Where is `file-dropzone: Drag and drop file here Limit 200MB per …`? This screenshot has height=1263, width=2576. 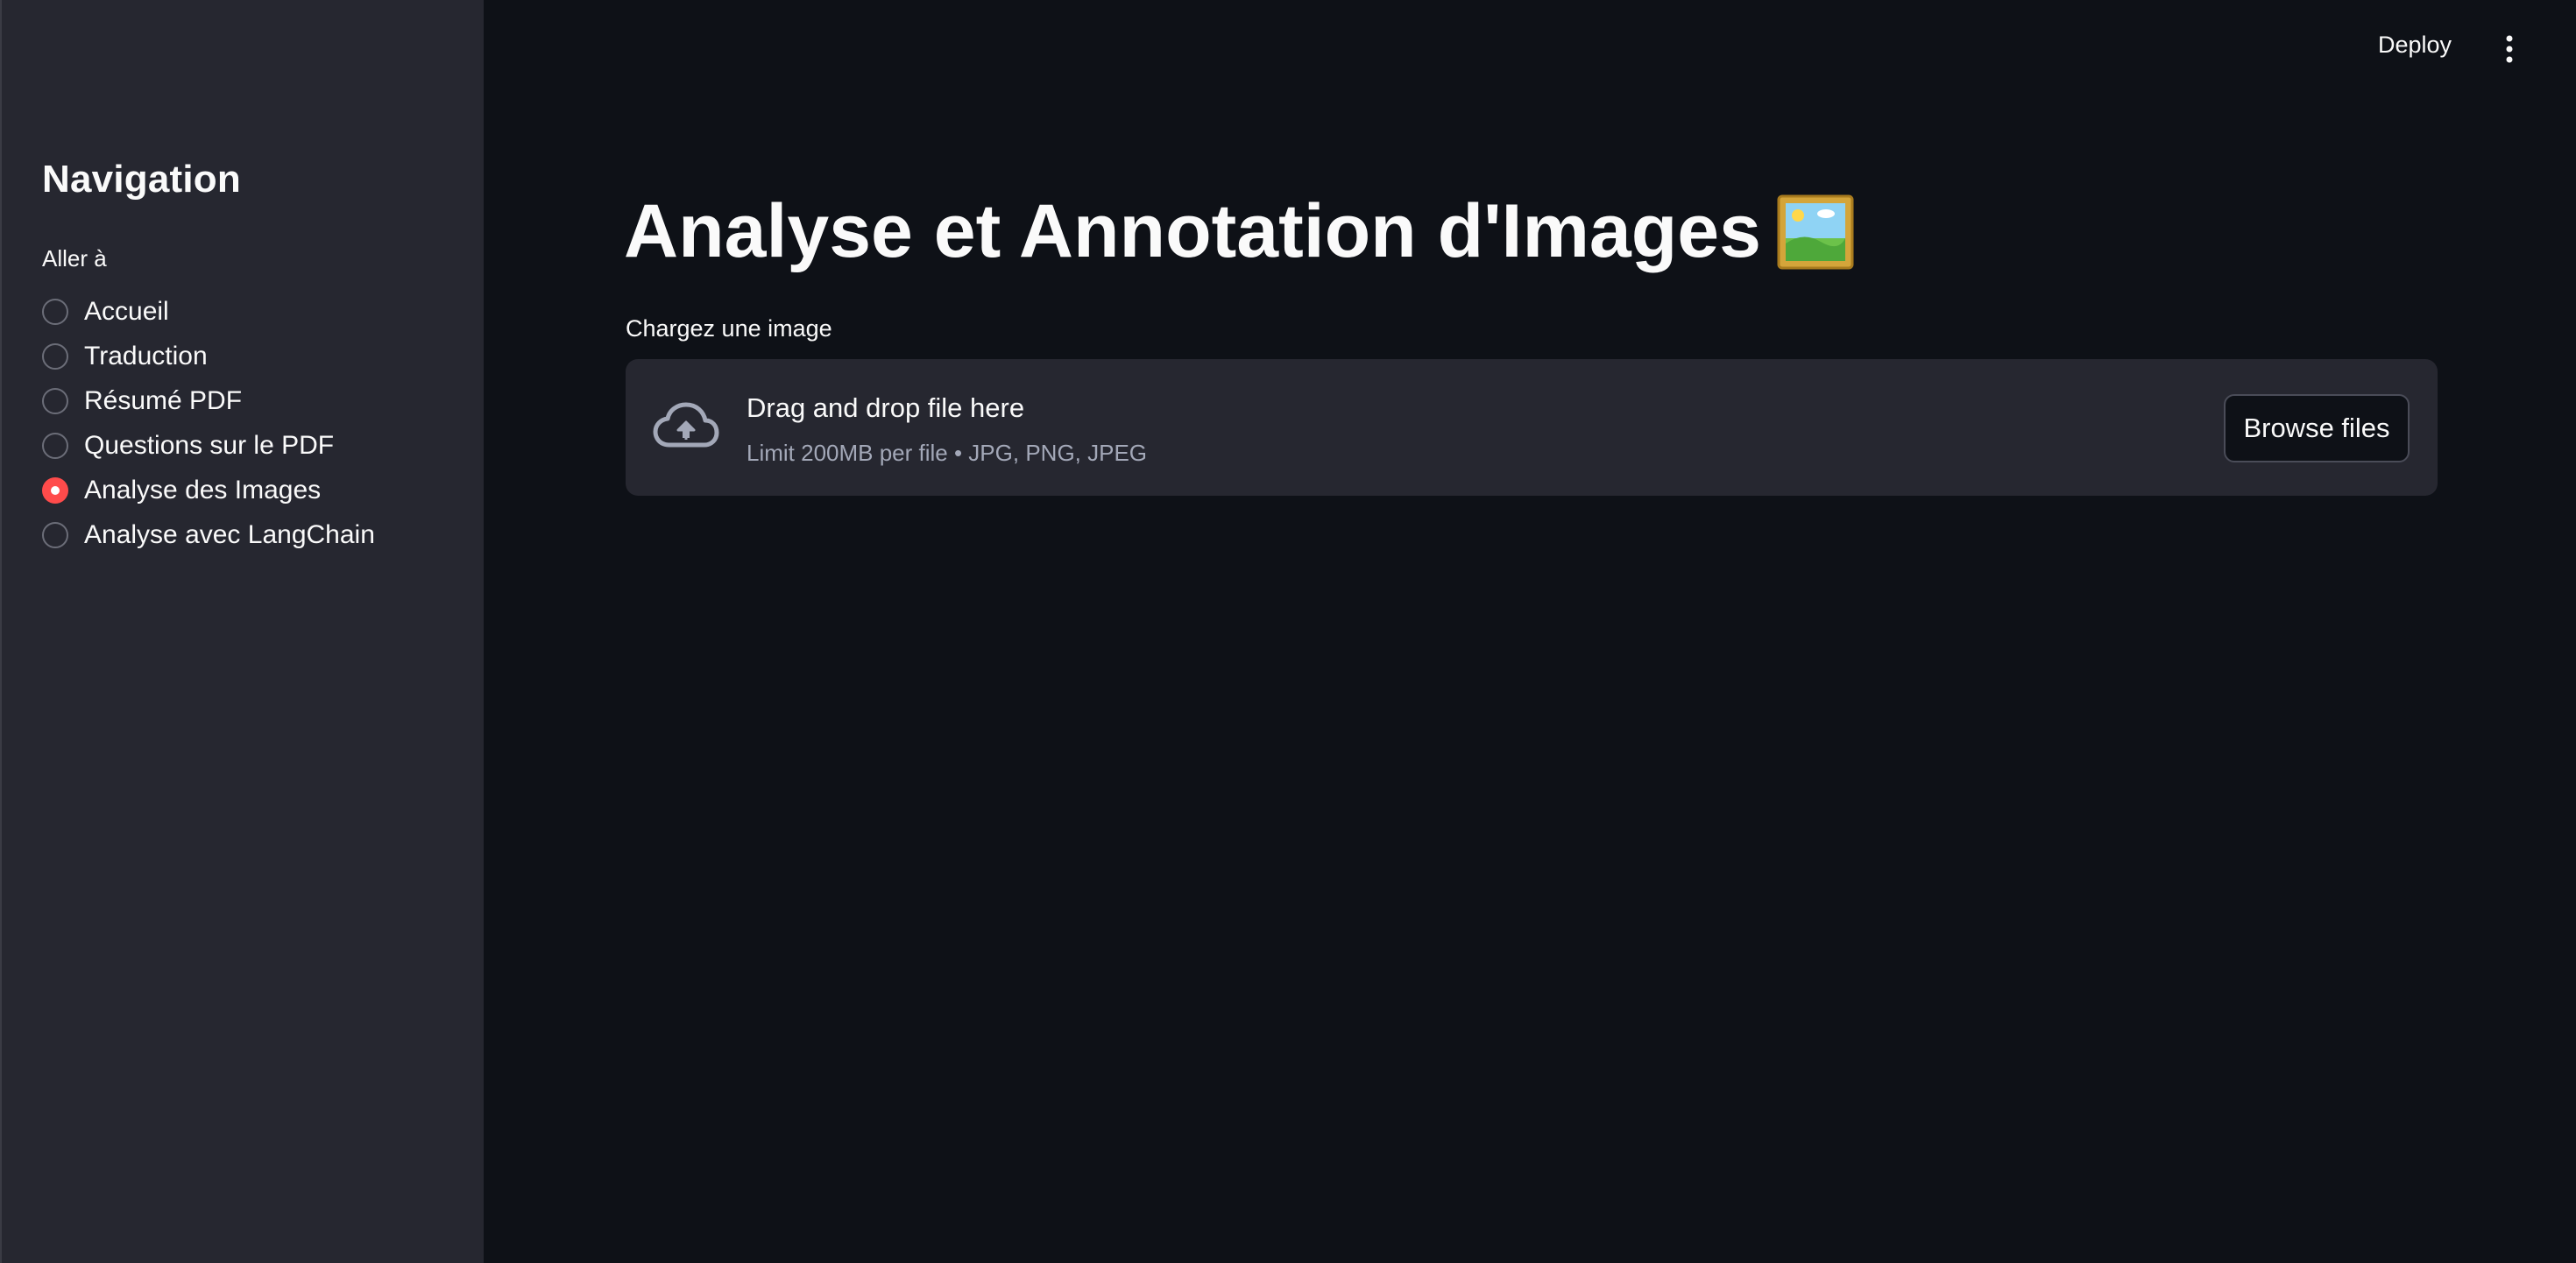 file-dropzone: Drag and drop file here Limit 200MB per … is located at coordinates (1532, 428).